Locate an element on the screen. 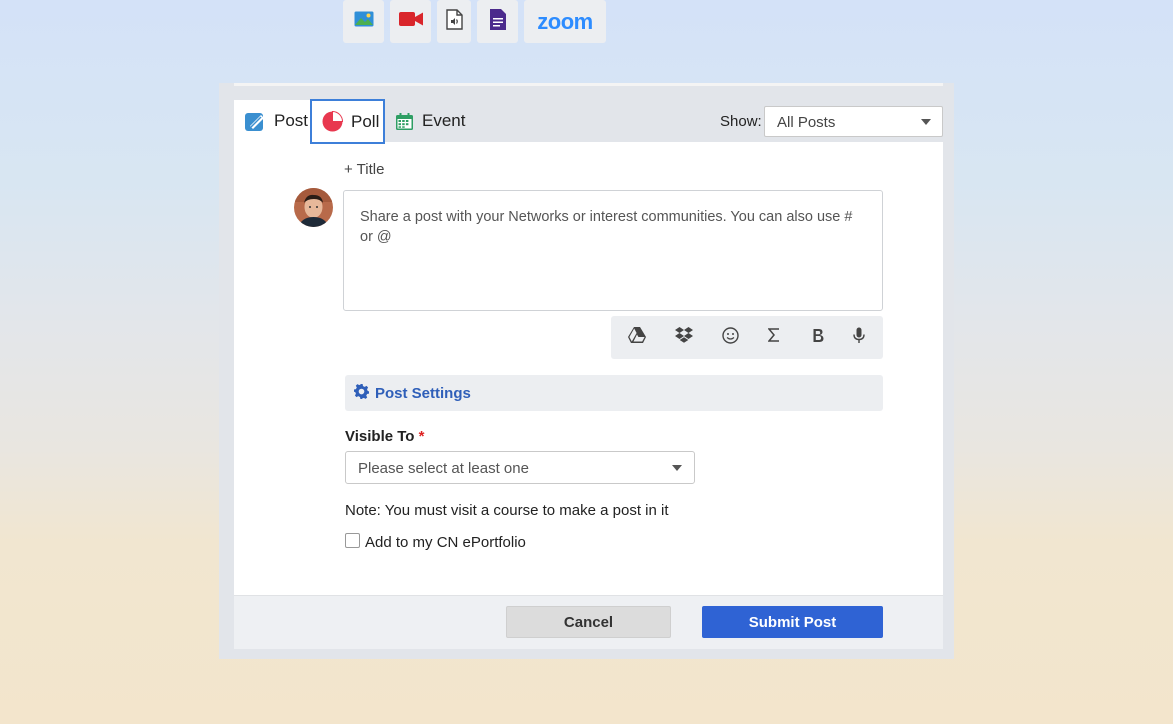  video-camera-icon is located at coordinates (410, 21).